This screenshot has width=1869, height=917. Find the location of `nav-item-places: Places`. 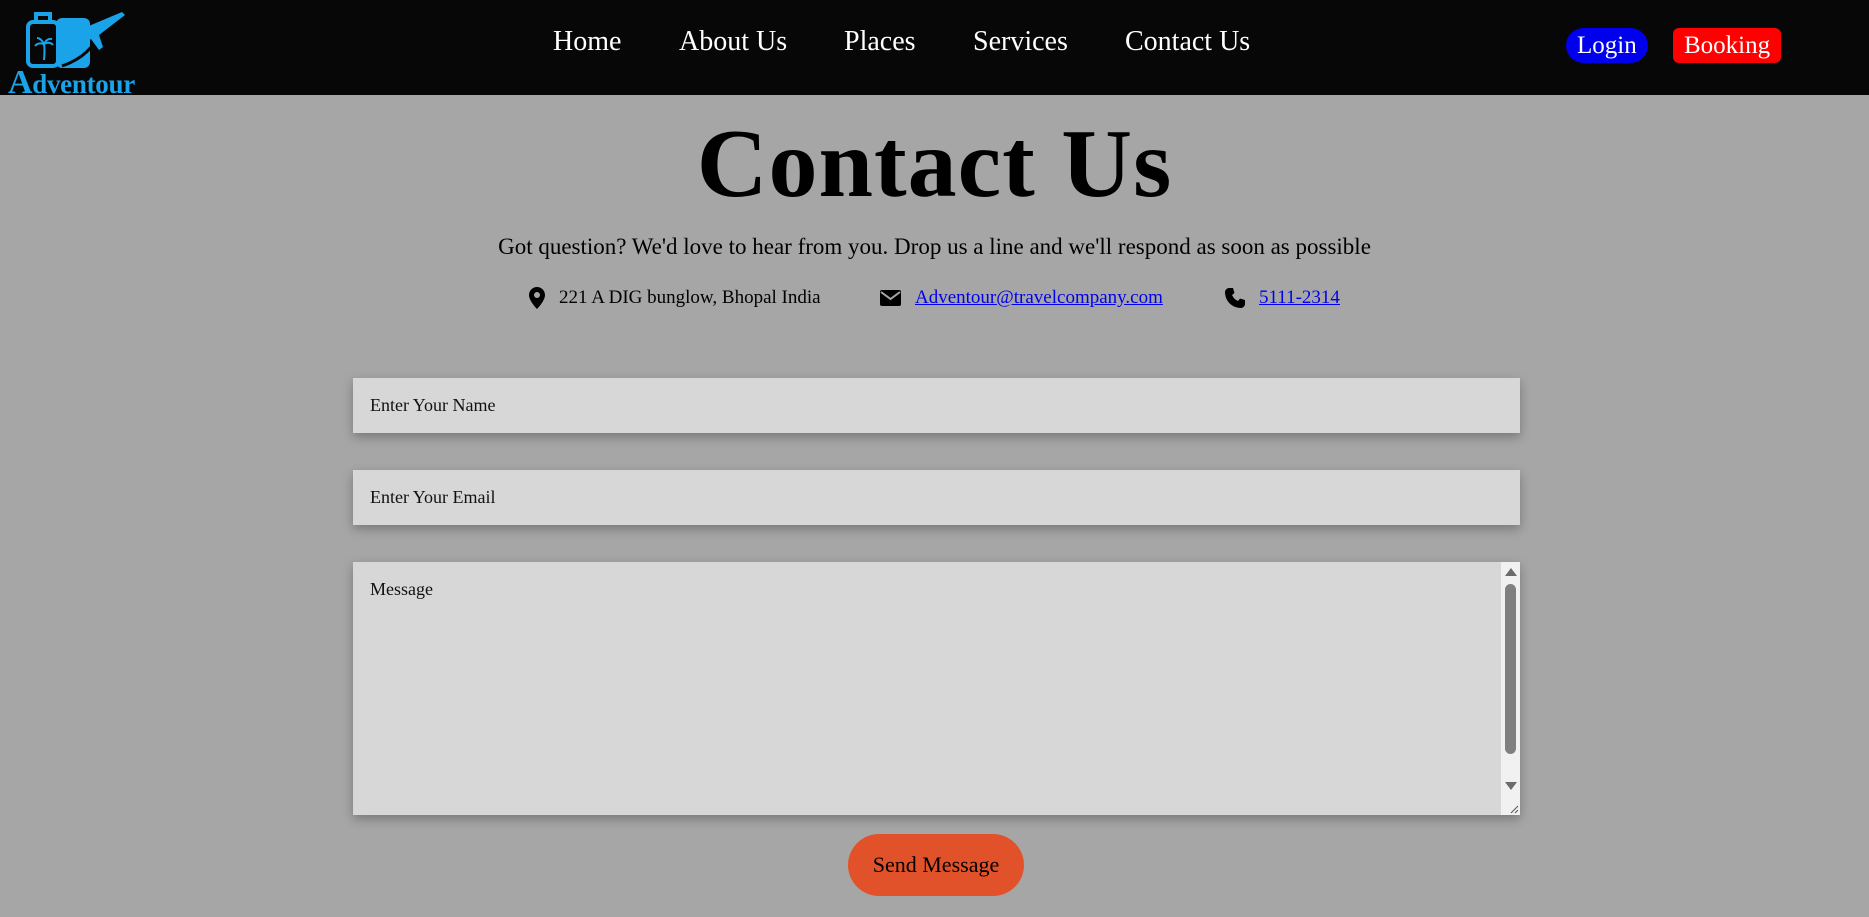

nav-item-places: Places is located at coordinates (880, 42).